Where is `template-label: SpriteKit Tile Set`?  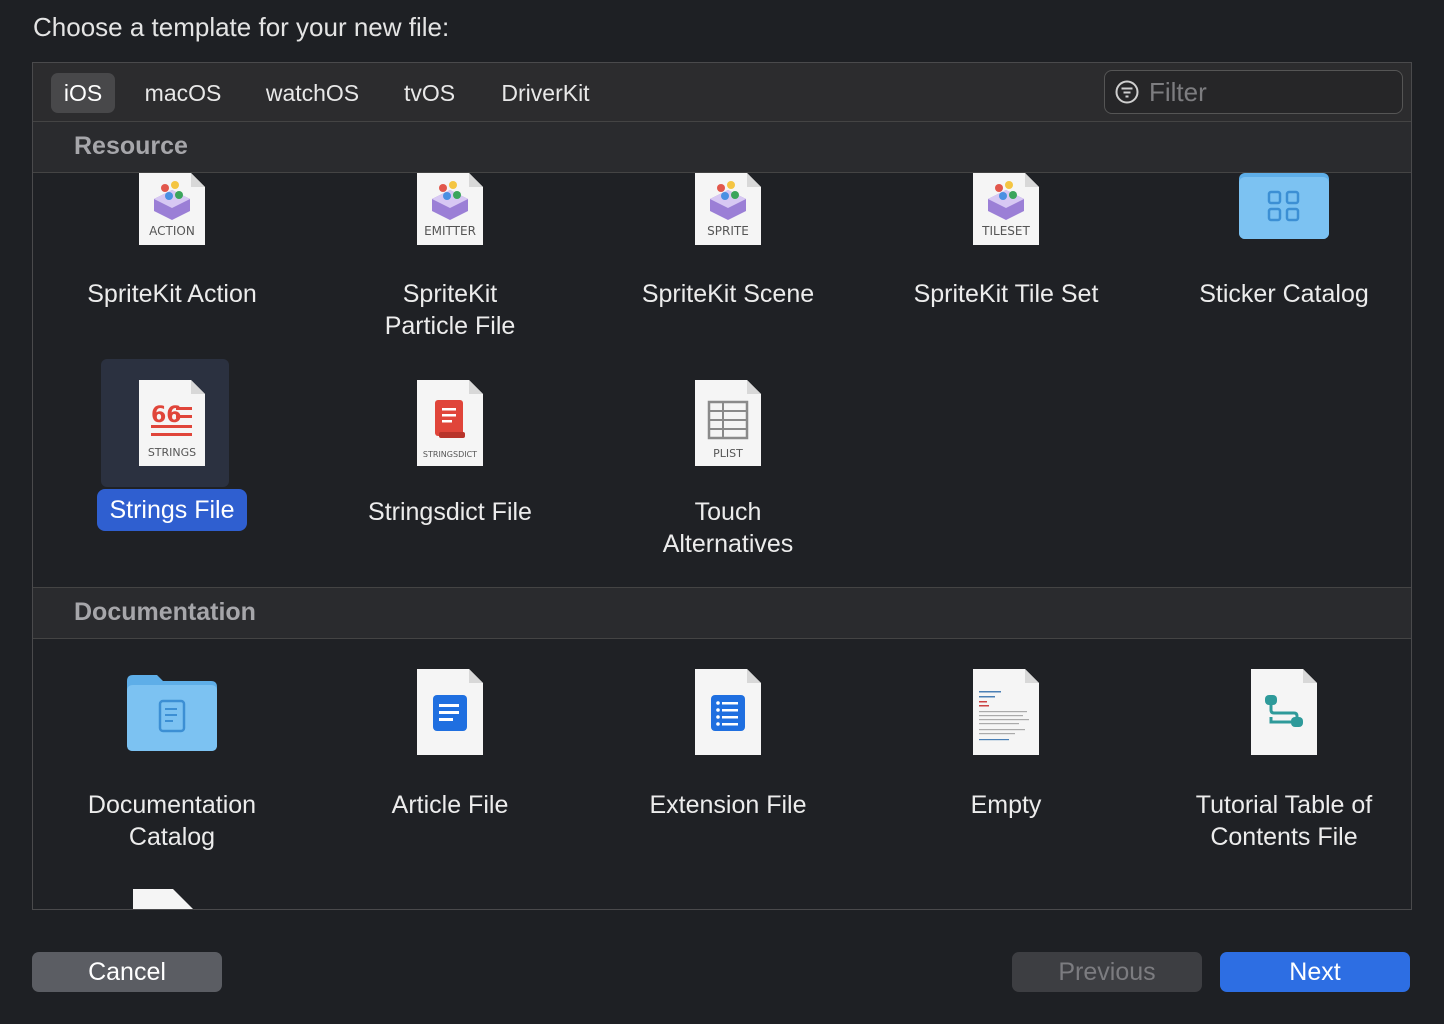
template-label: SpriteKit Tile Set is located at coordinates (1006, 294).